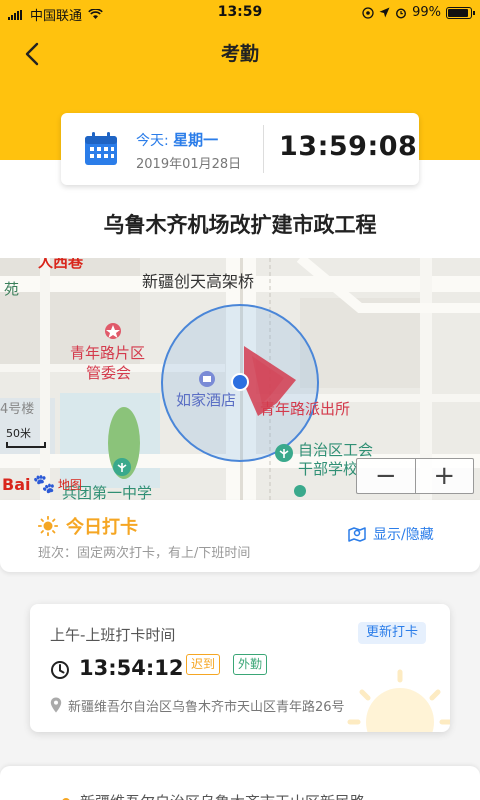 The image size is (480, 800). Describe the element at coordinates (263, 149) in the screenshot. I see `card-divider` at that location.